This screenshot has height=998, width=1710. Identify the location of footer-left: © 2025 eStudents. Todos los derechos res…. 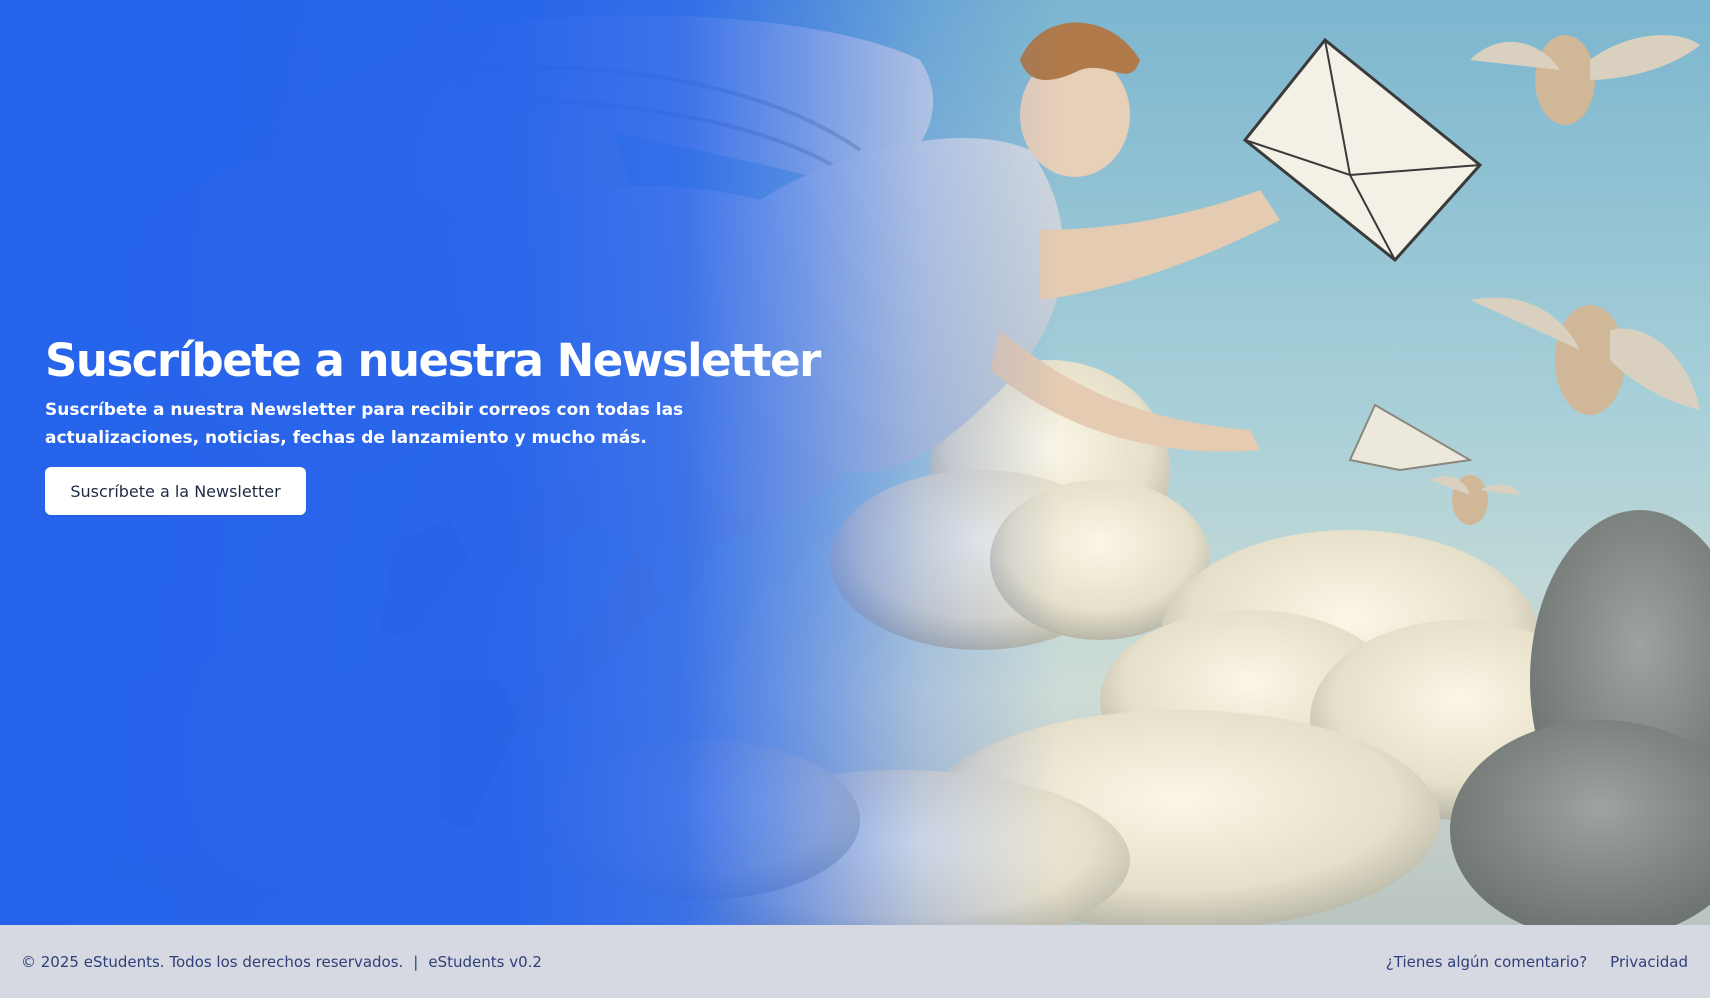
(281, 962).